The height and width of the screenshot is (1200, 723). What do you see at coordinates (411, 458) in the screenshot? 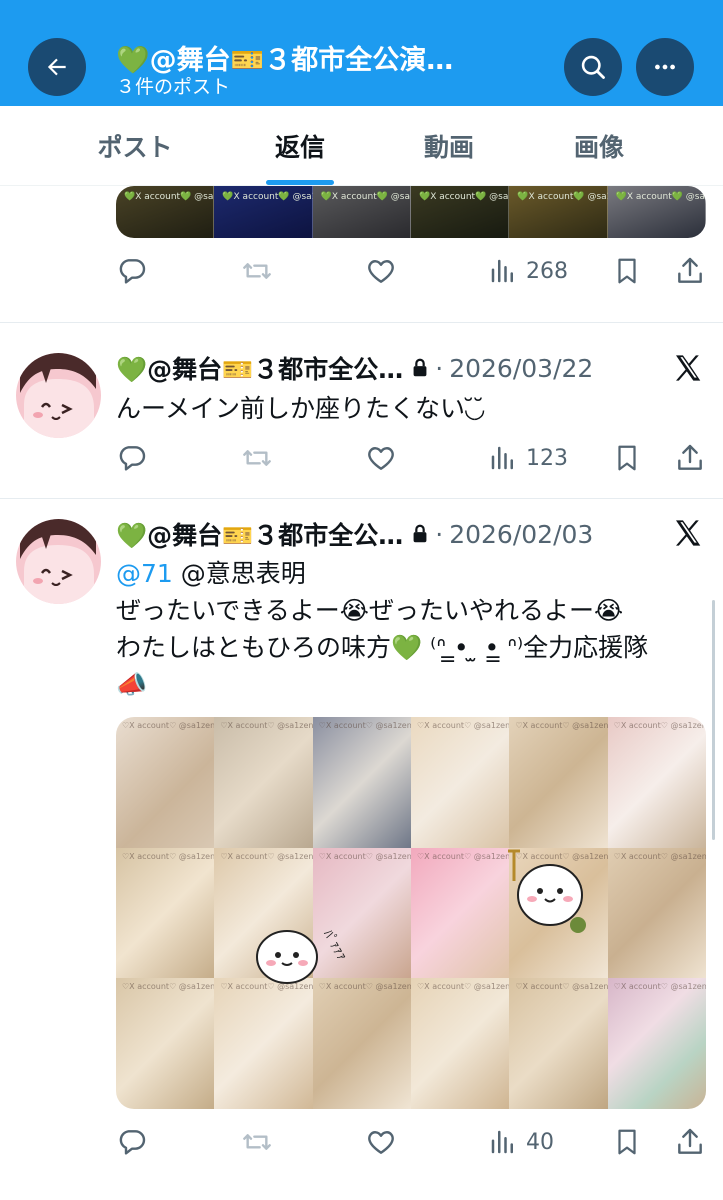
I see `post-actions: 123` at bounding box center [411, 458].